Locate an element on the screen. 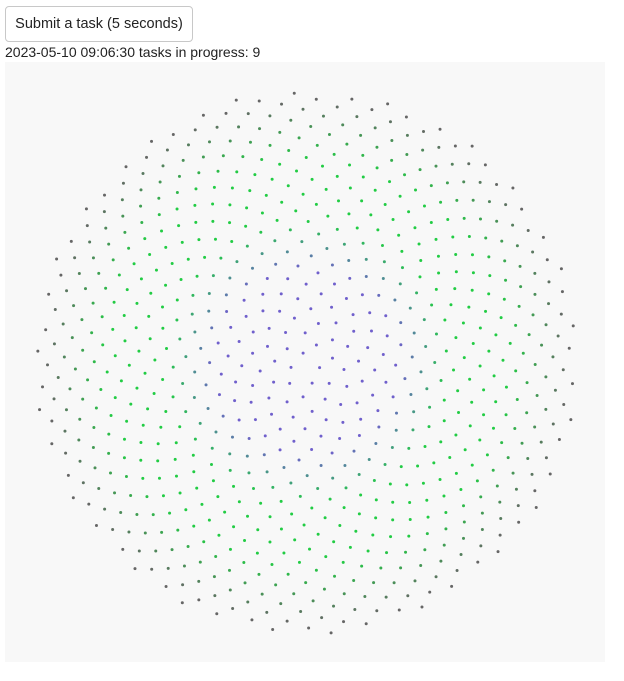  submit-task-button: Submit a task (5 seconds) is located at coordinates (99, 24).